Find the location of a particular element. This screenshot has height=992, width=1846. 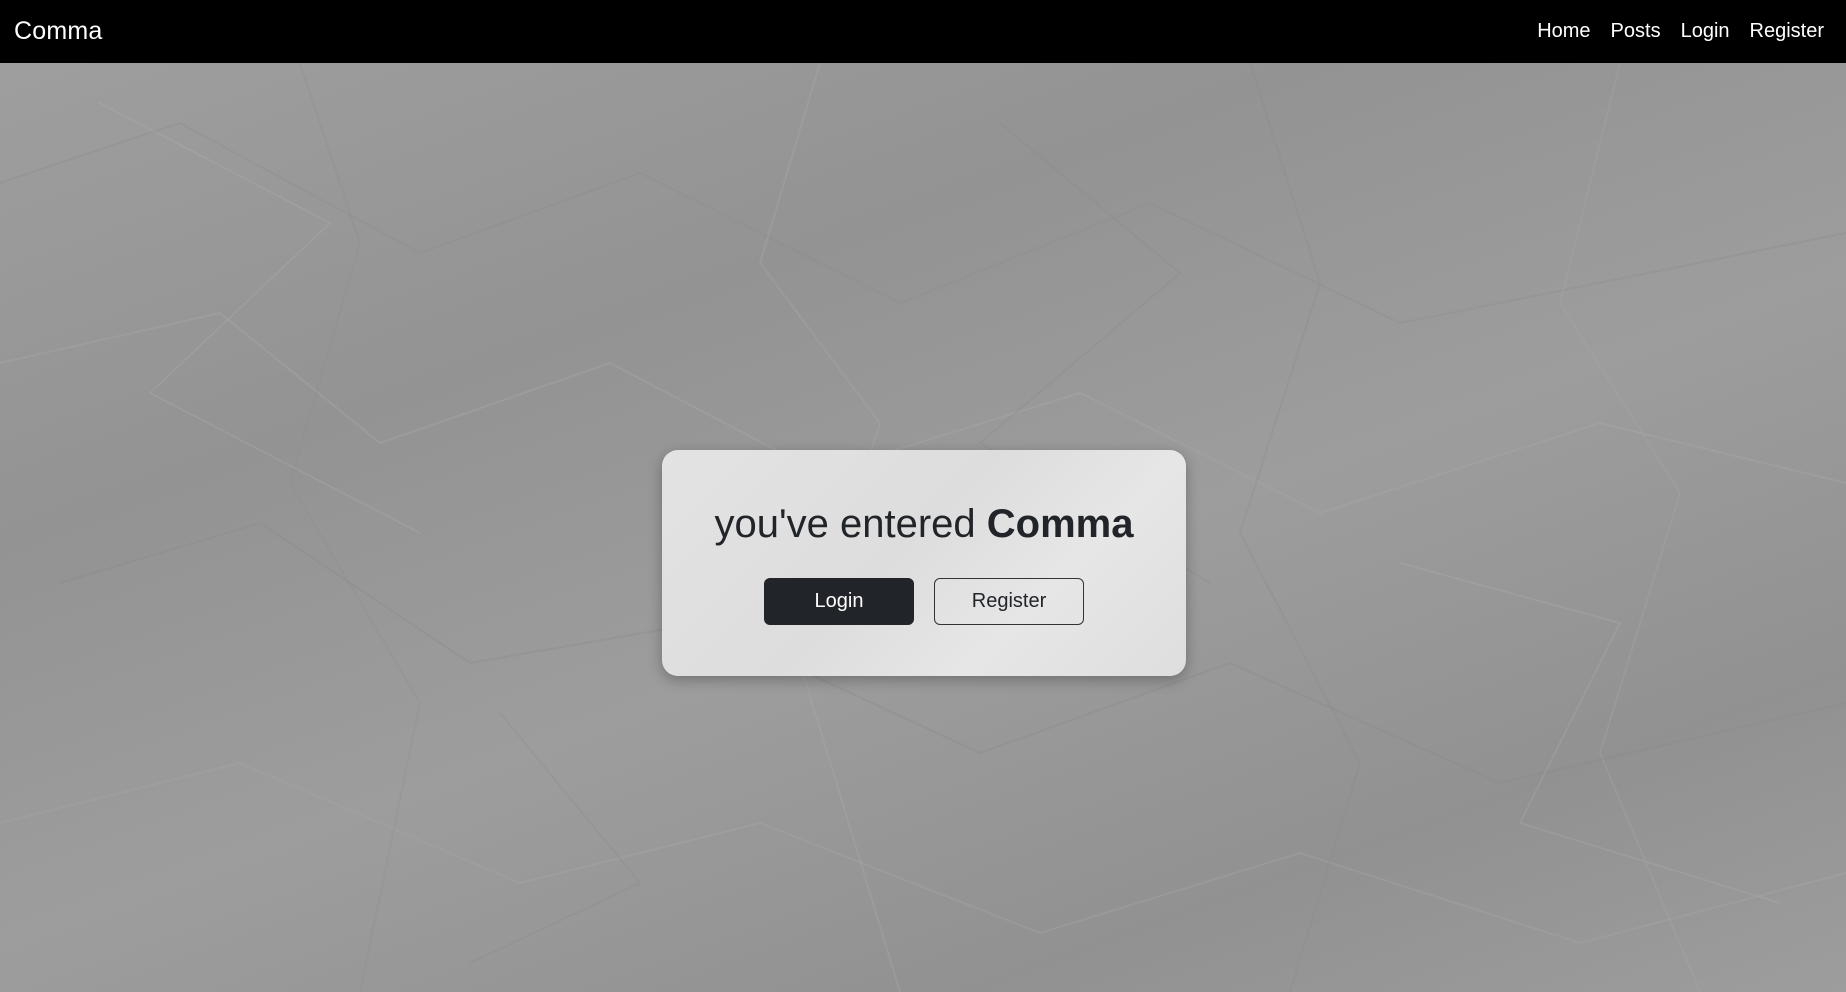

welcome-title-brand: Comma is located at coordinates (1060, 524).